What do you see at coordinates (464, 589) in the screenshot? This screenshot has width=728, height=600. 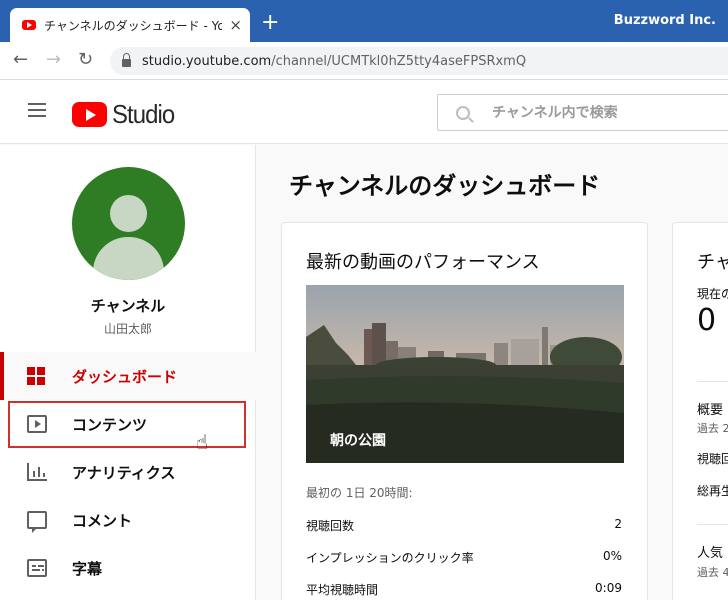 I see `stat-row-avg-duration: 平均視聴時間 0:09` at bounding box center [464, 589].